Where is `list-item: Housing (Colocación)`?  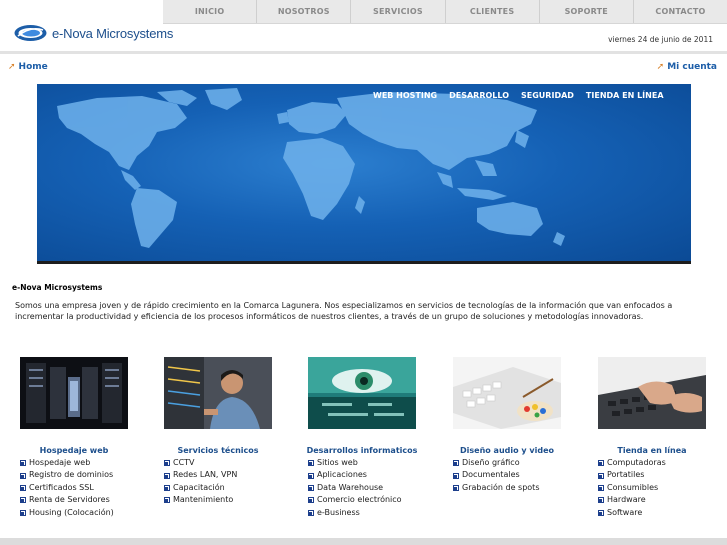 list-item: Housing (Colocación) is located at coordinates (87, 513).